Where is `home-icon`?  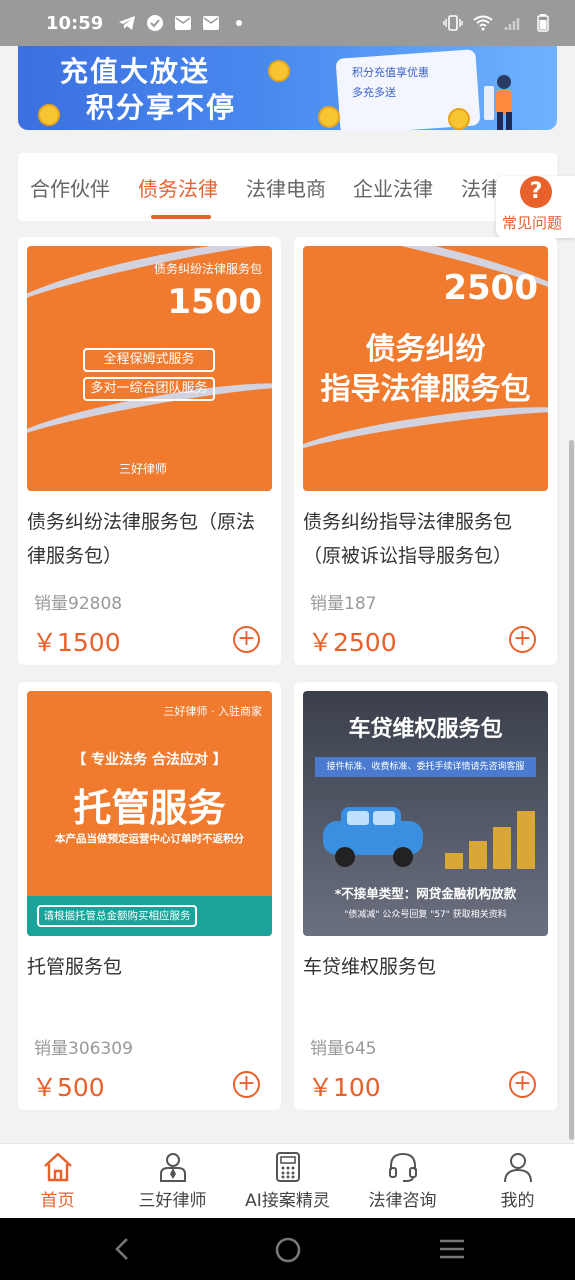 home-icon is located at coordinates (57, 1167).